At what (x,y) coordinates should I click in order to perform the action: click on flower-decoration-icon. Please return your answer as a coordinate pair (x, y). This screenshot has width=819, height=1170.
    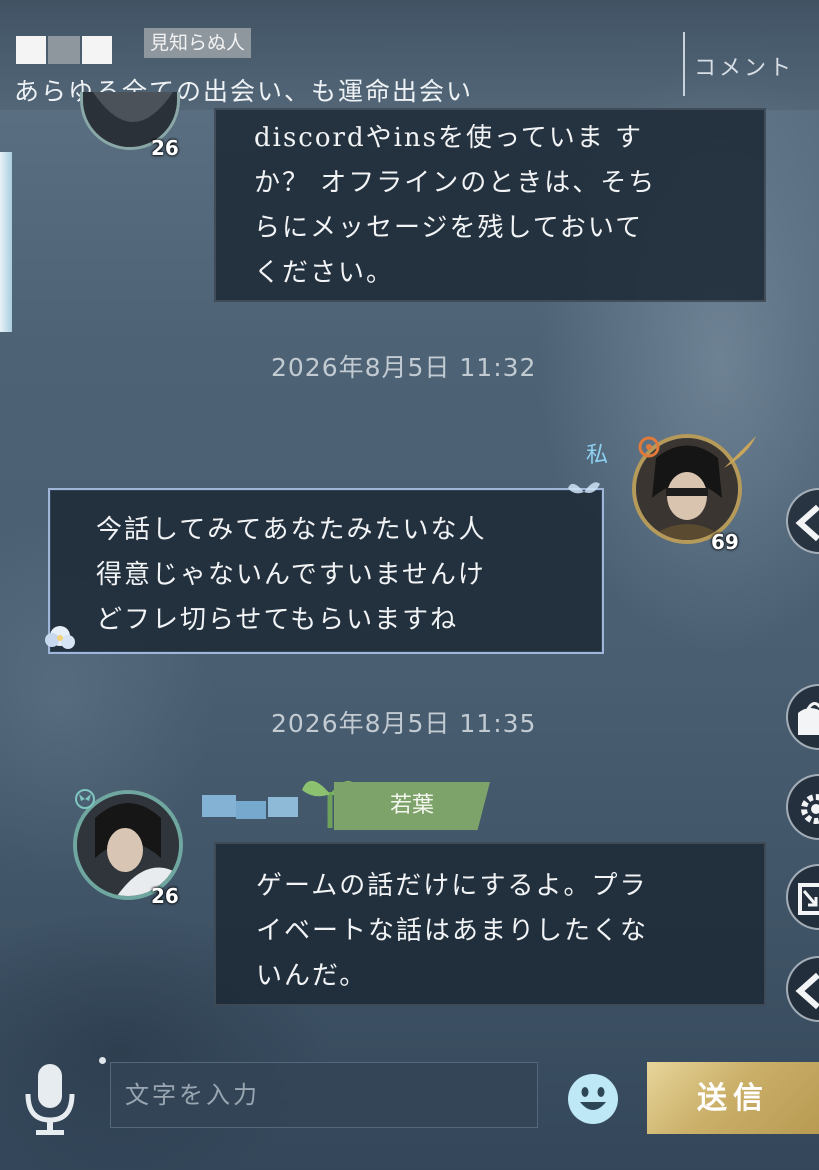
    Looking at the image, I should click on (60, 637).